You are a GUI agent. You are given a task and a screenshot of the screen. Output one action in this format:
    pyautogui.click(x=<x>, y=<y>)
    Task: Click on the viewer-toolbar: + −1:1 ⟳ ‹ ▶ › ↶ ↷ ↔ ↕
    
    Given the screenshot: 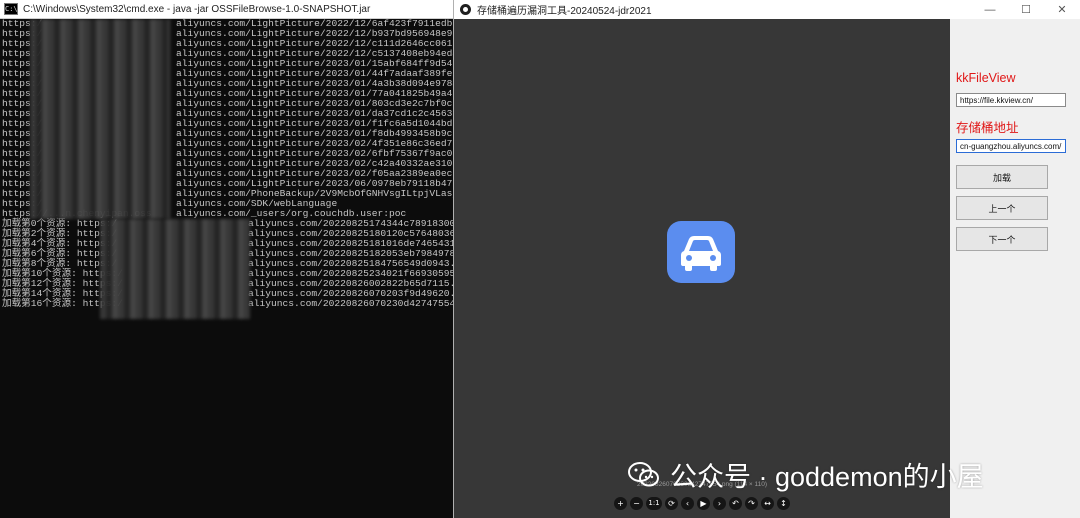 What is the action you would take?
    pyautogui.click(x=702, y=503)
    